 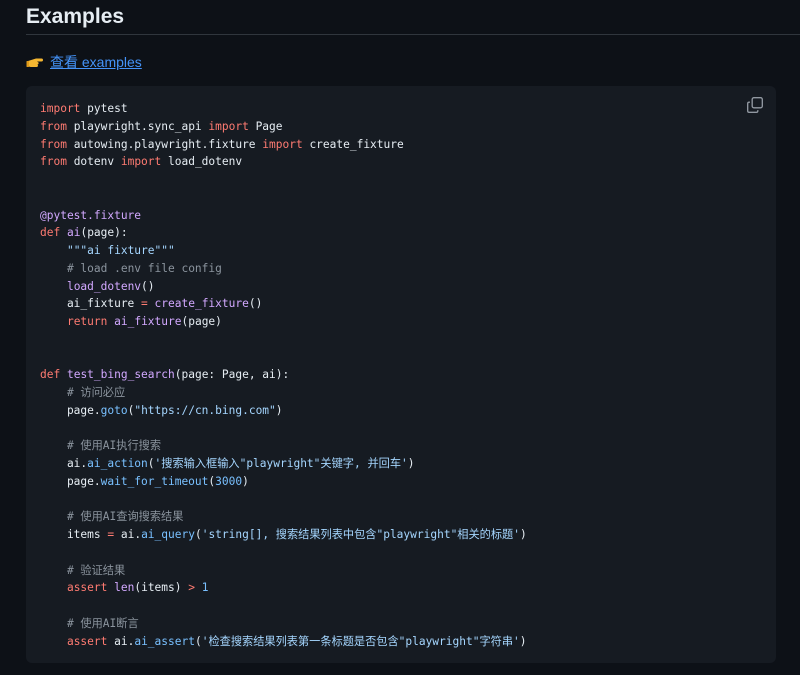 I want to click on code-token: items, so click(x=74, y=534).